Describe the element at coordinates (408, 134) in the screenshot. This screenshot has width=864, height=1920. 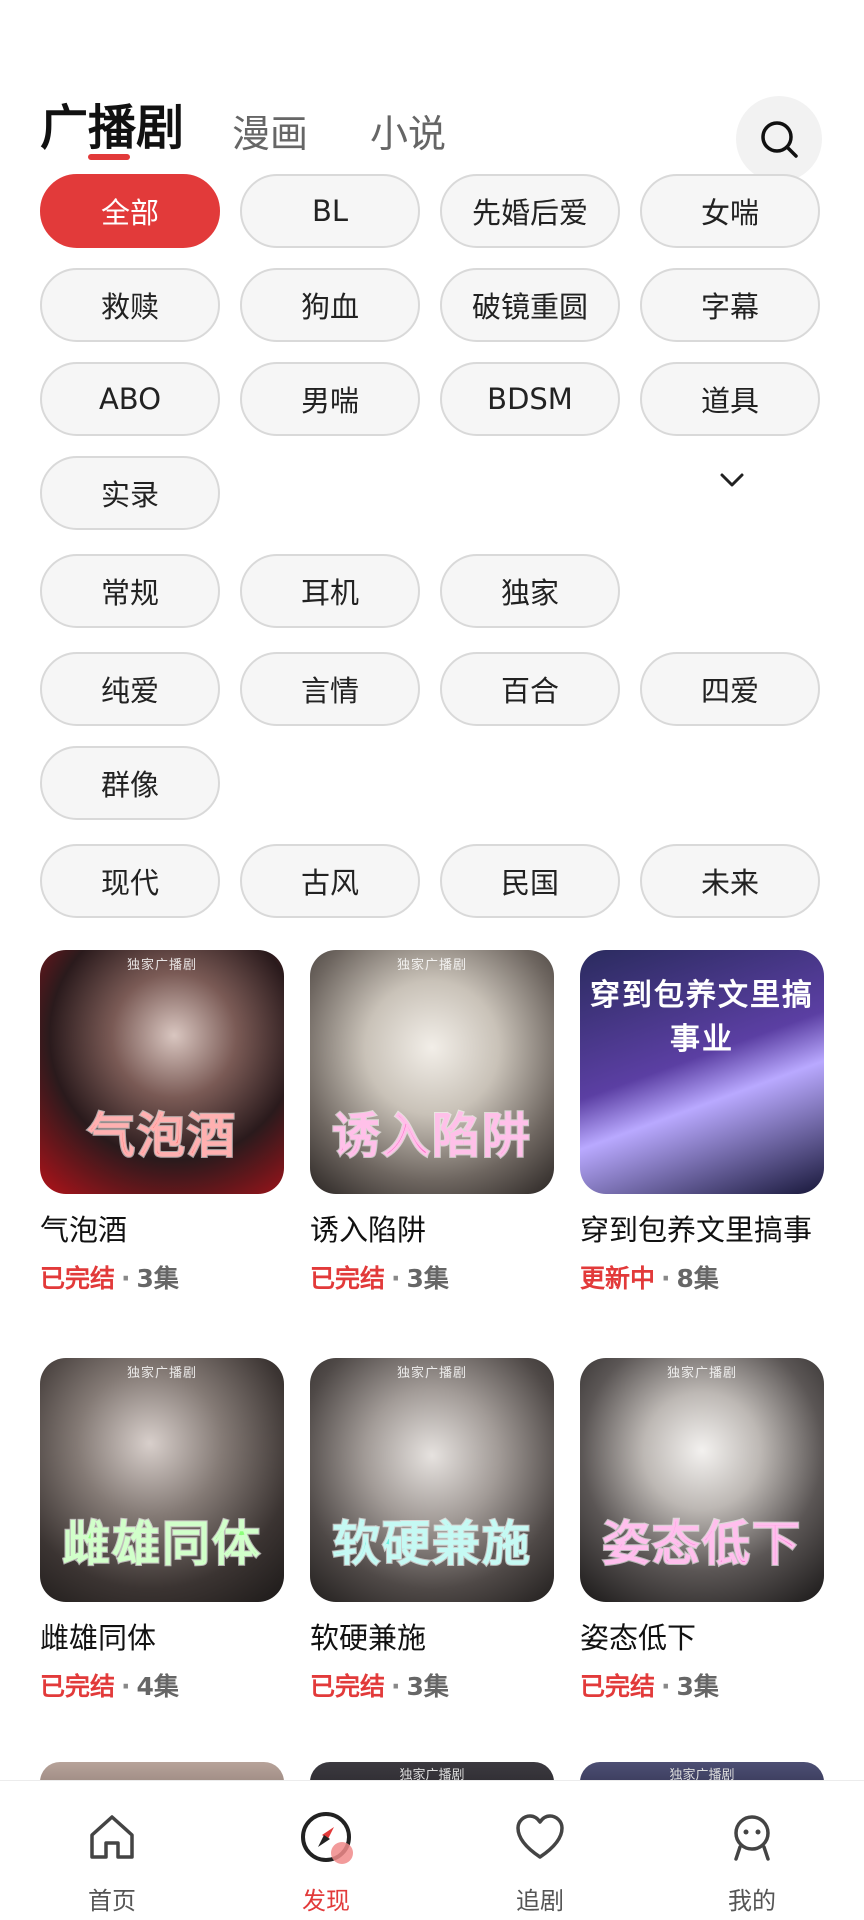
I see `tab-novels: 小说` at that location.